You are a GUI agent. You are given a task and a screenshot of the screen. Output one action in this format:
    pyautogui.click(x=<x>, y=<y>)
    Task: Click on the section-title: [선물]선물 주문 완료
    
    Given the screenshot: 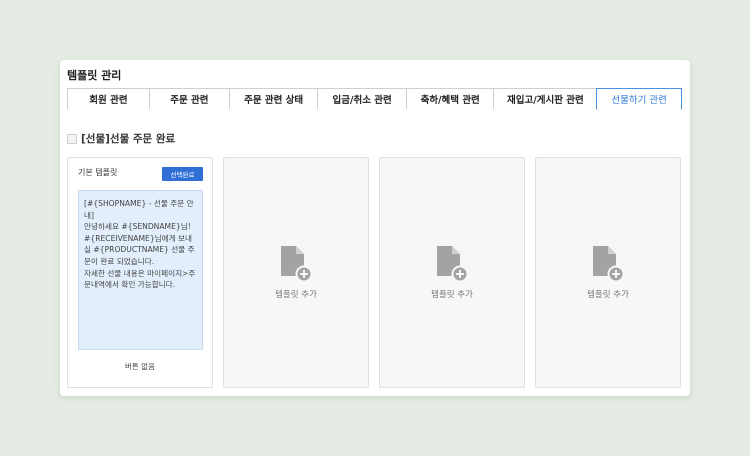 What is the action you would take?
    pyautogui.click(x=128, y=139)
    